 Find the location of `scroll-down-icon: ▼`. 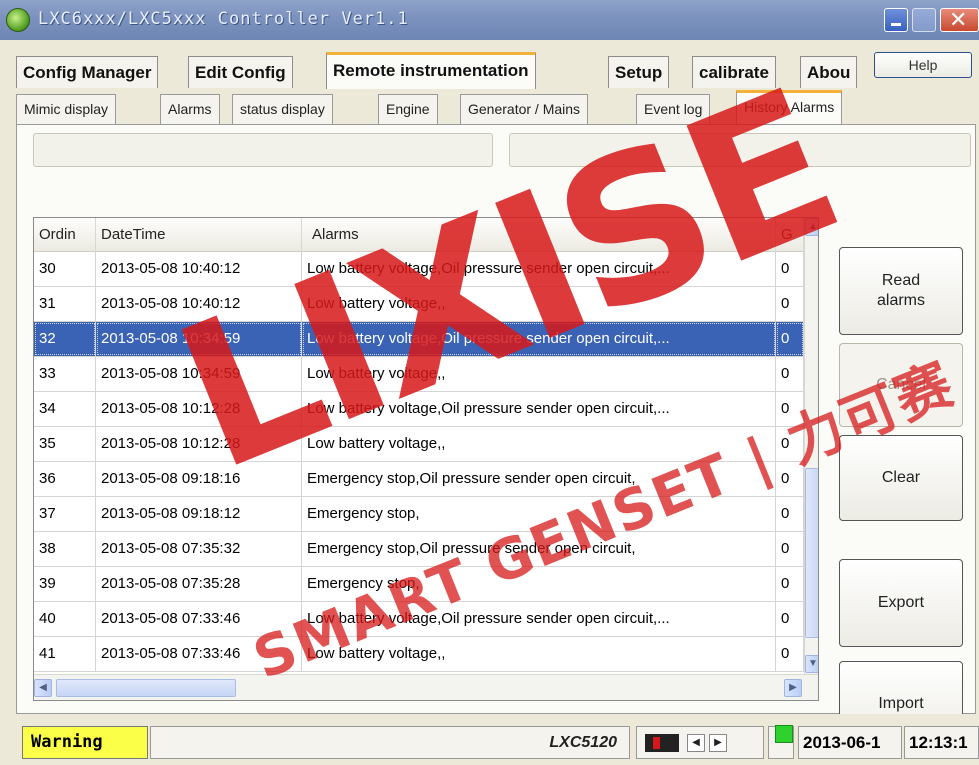

scroll-down-icon: ▼ is located at coordinates (811, 664).